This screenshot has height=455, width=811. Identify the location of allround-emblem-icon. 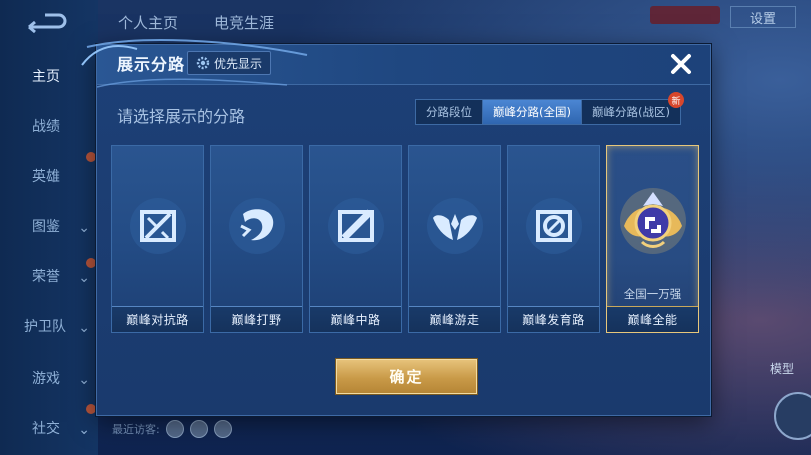
(653, 221).